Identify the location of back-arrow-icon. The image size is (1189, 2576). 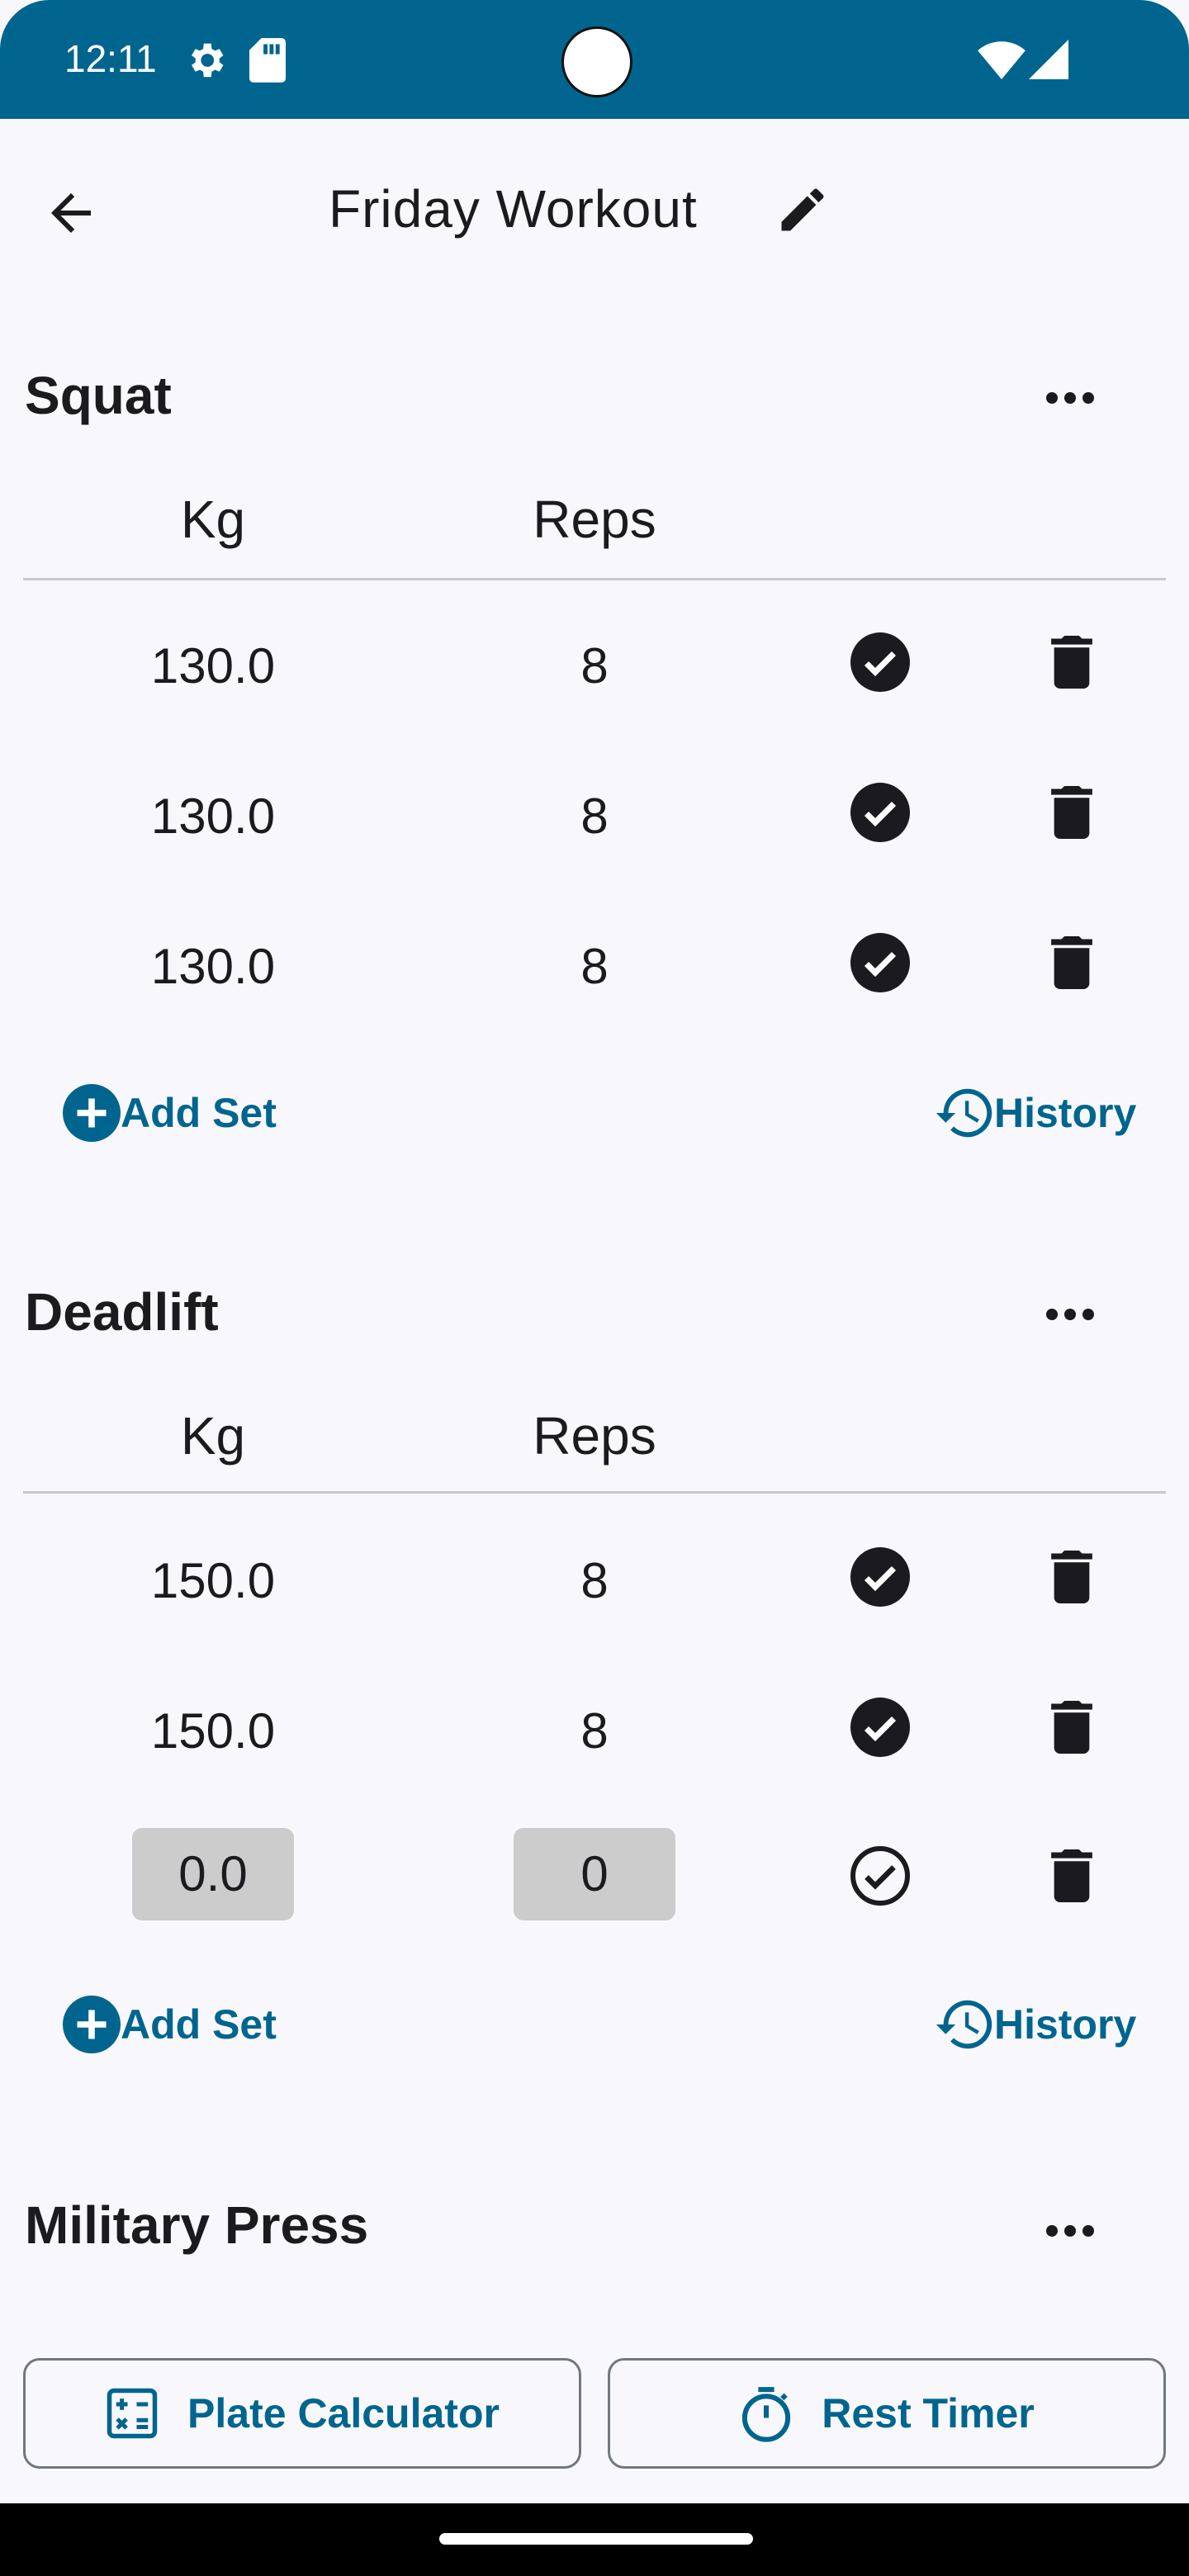
(71, 213).